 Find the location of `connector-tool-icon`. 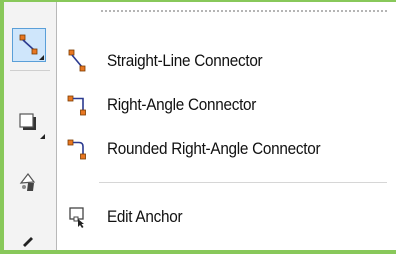

connector-tool-icon is located at coordinates (28, 44).